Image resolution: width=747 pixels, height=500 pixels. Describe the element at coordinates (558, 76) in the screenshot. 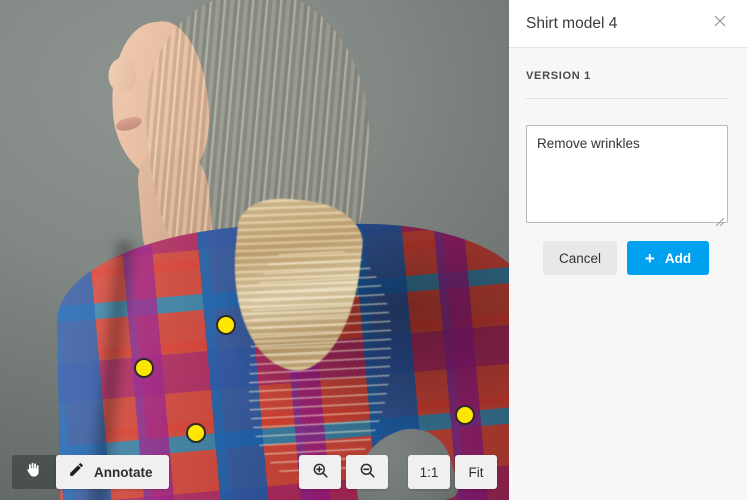

I see `version-label: VERSION 1` at that location.